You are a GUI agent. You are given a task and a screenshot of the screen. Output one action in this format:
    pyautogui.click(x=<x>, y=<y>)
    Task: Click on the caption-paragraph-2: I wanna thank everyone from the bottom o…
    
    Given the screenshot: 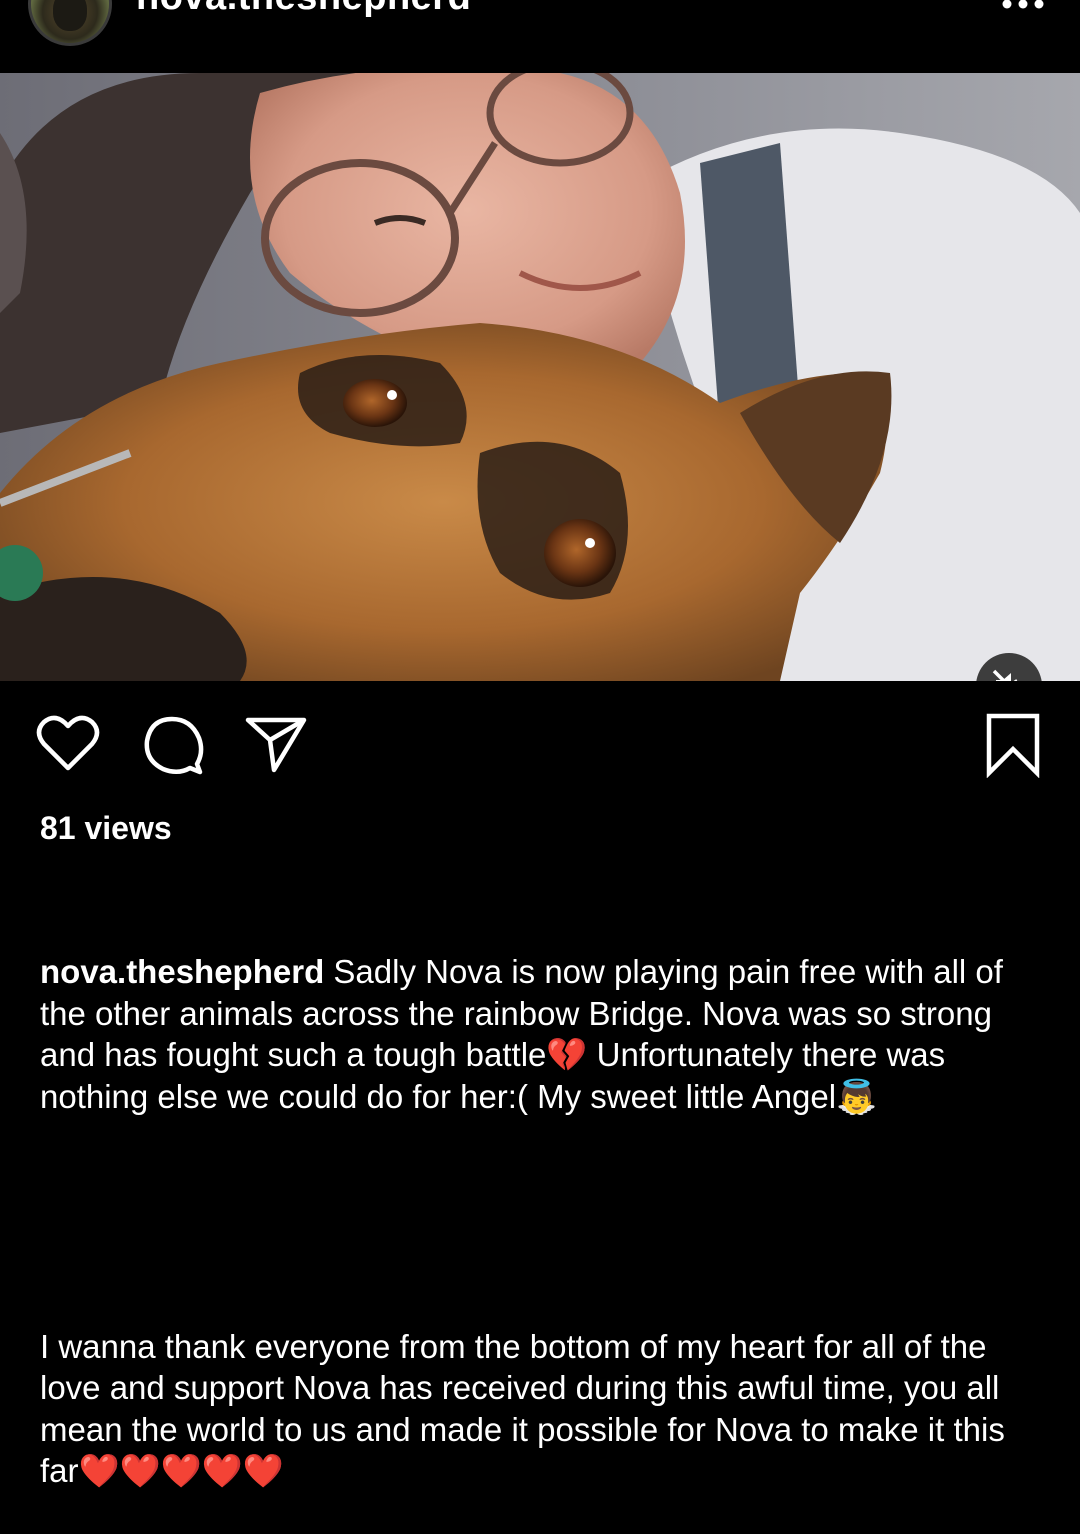 What is the action you would take?
    pyautogui.click(x=527, y=1408)
    